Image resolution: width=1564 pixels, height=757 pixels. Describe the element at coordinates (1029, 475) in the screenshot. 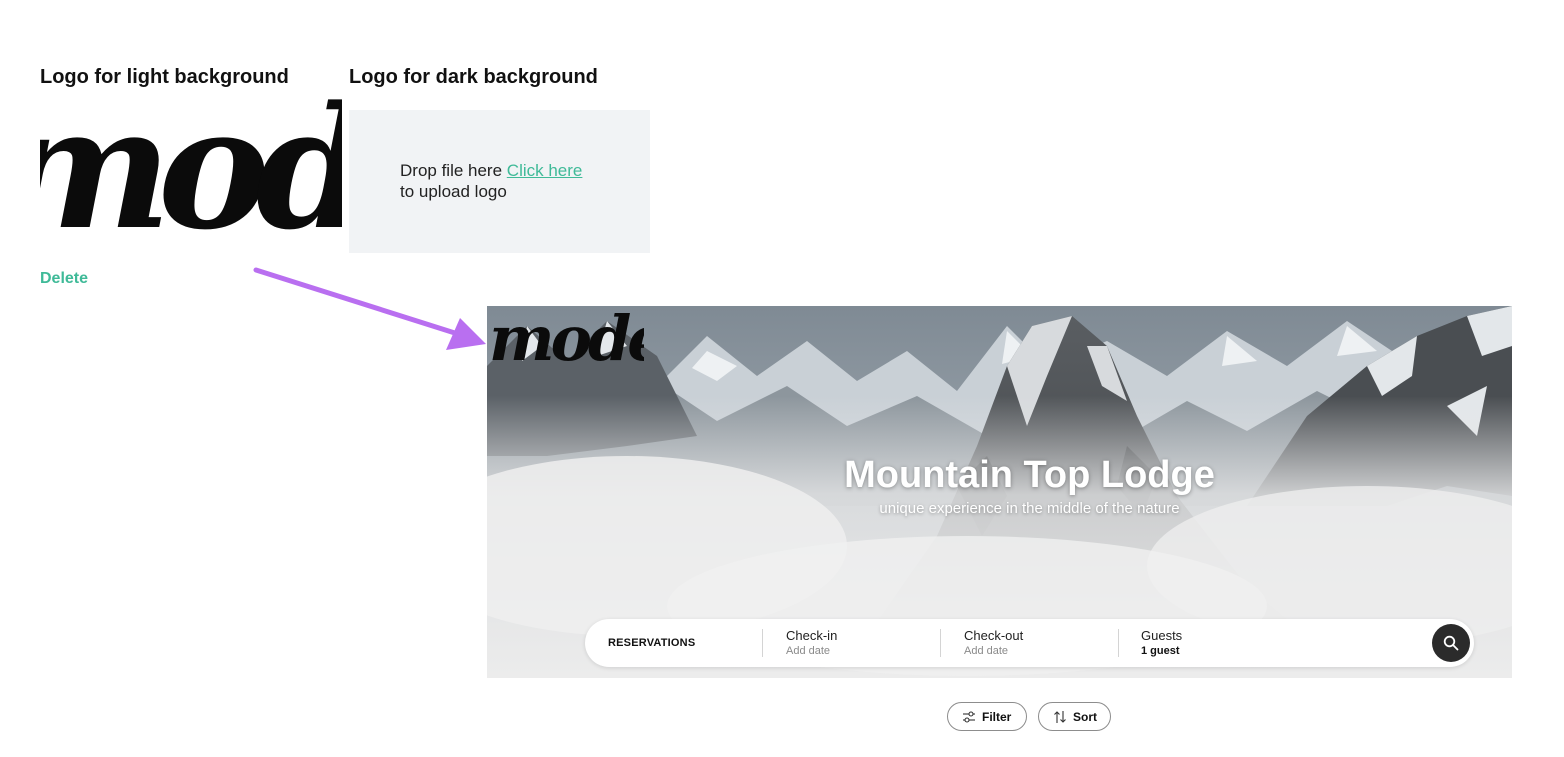

I see `hero-title: Mountain Top Lodge` at that location.